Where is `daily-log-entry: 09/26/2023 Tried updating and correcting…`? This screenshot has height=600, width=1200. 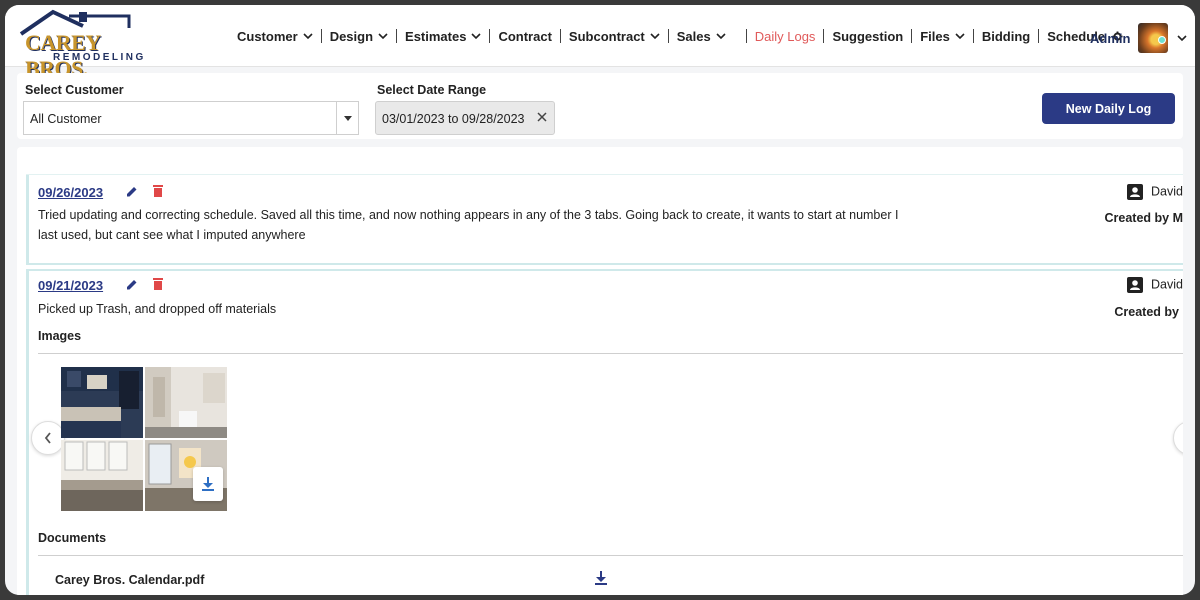 daily-log-entry: 09/26/2023 Tried updating and correcting… is located at coordinates (604, 219).